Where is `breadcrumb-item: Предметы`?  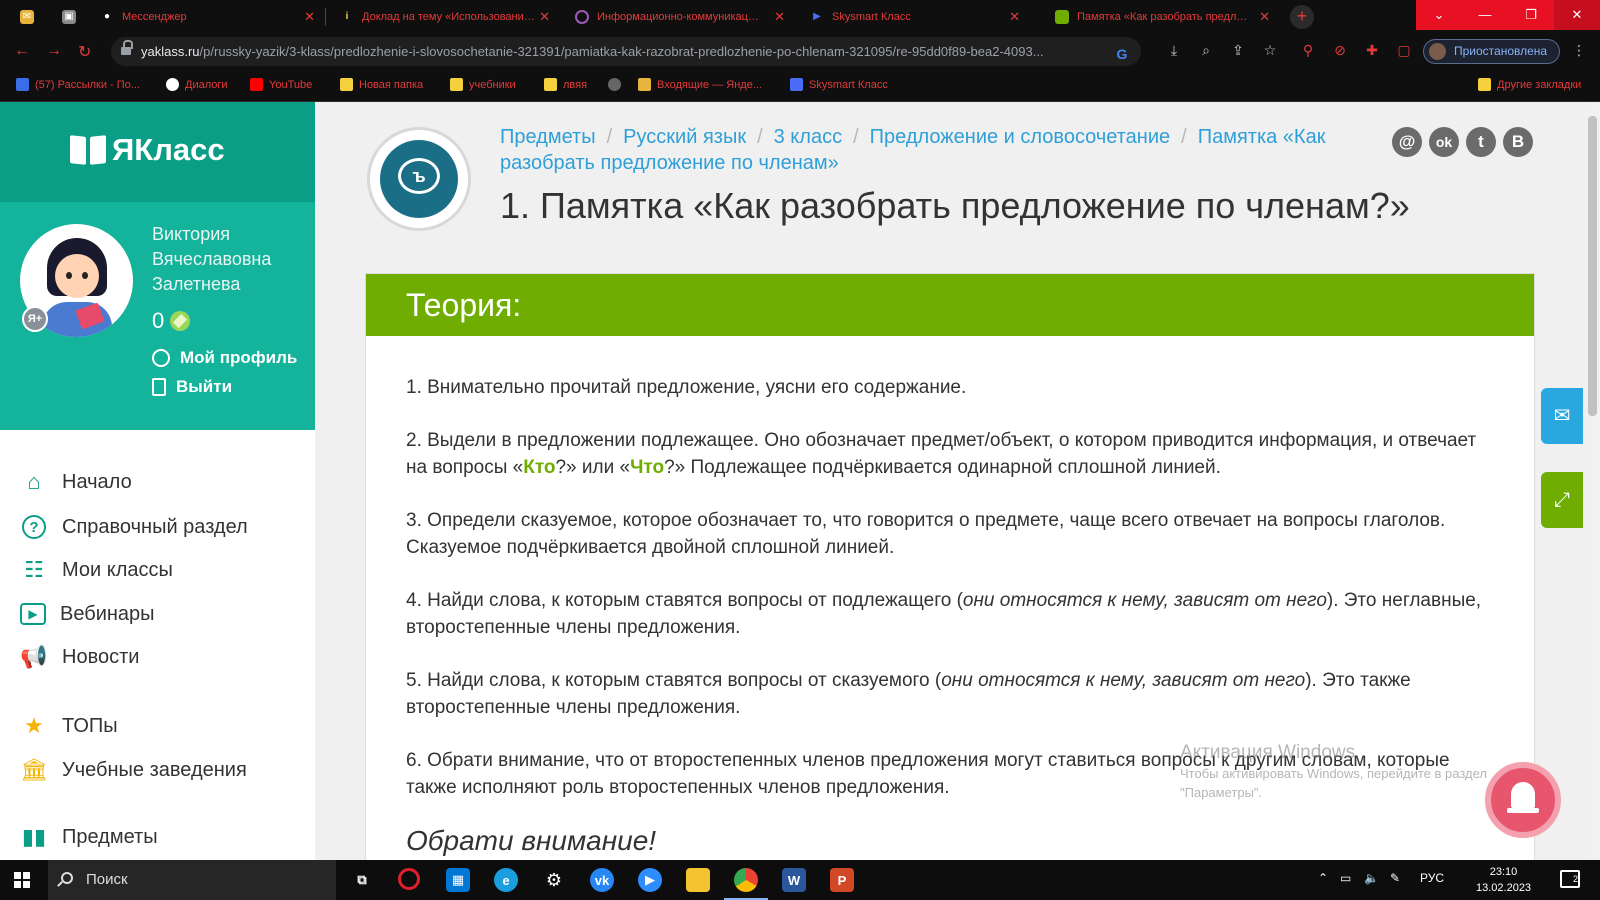 breadcrumb-item: Предметы is located at coordinates (548, 137).